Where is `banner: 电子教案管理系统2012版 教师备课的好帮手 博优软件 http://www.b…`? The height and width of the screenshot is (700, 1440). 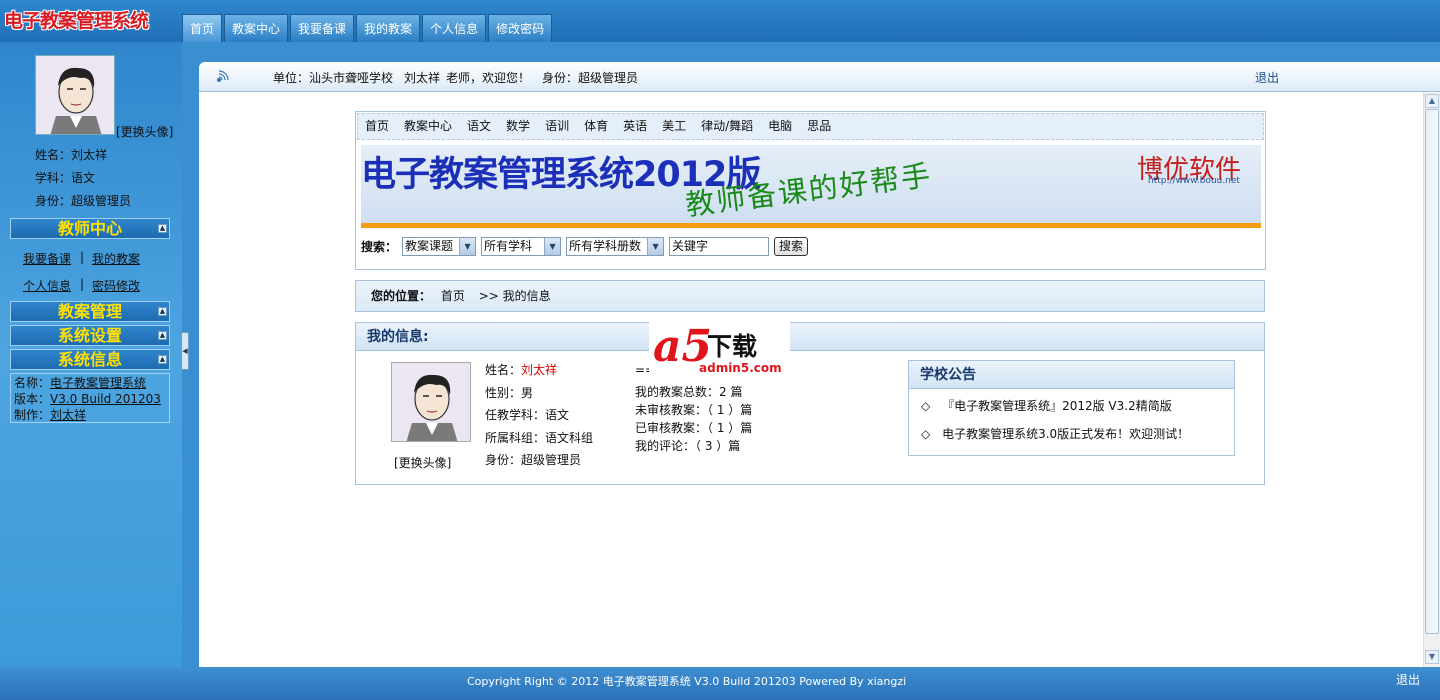
banner: 电子教案管理系统2012版 教师备课的好帮手 博优软件 http://www.b… is located at coordinates (811, 186).